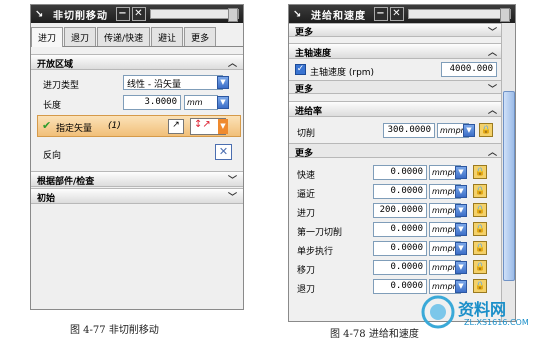 The width and height of the screenshot is (540, 341). I want to click on specify-vector-row: ✔ 指定矢量 (1) ↗ ↕↗ ▼, so click(139, 126).